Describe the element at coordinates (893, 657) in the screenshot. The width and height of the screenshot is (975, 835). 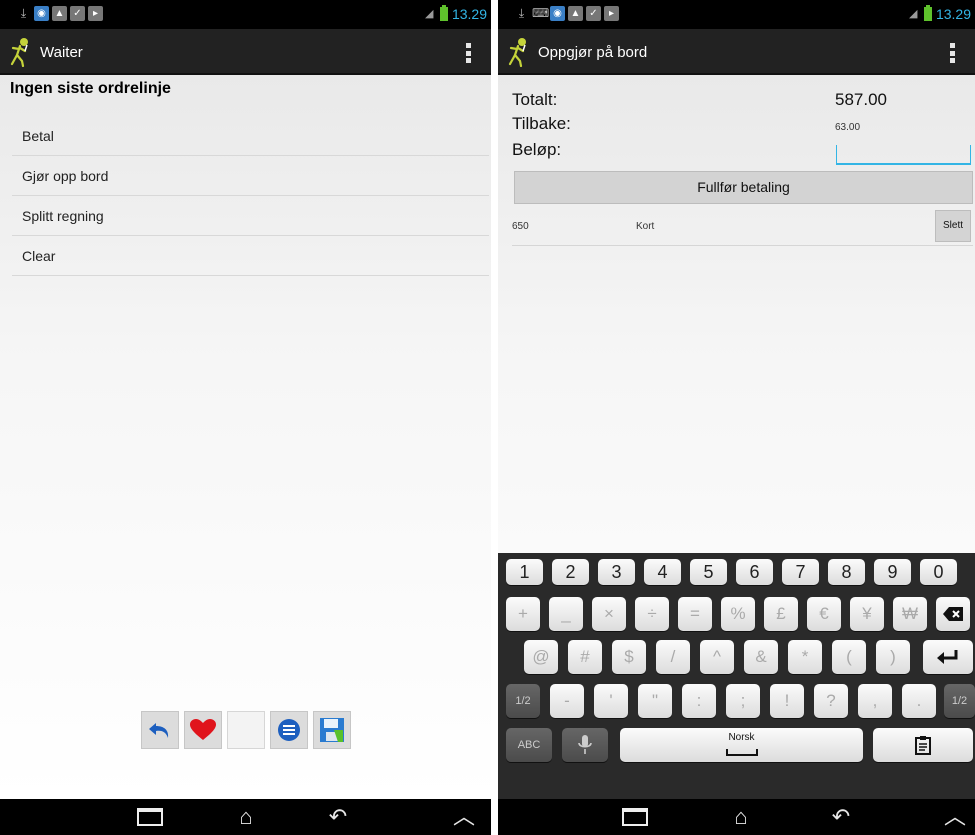
I see `key-close-paren: )` at that location.